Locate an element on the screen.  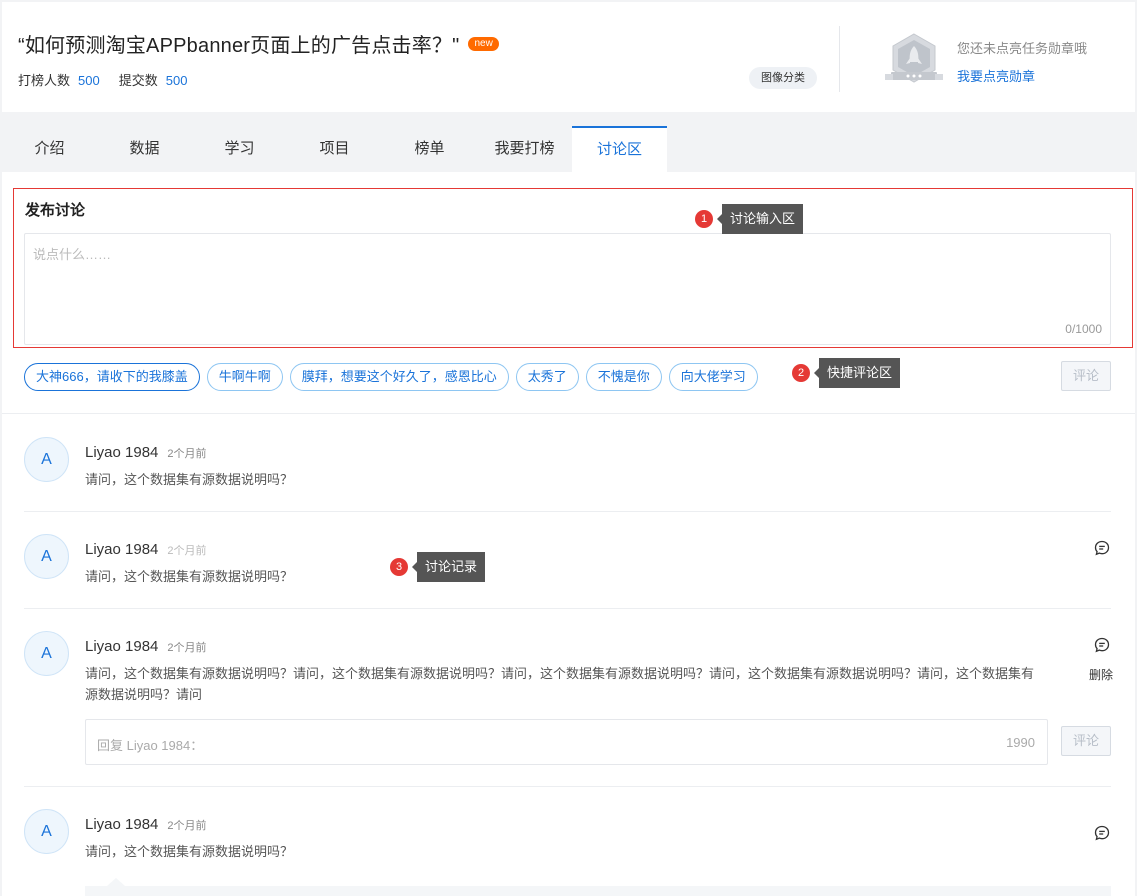
tab-learn: 学习 is located at coordinates (239, 149).